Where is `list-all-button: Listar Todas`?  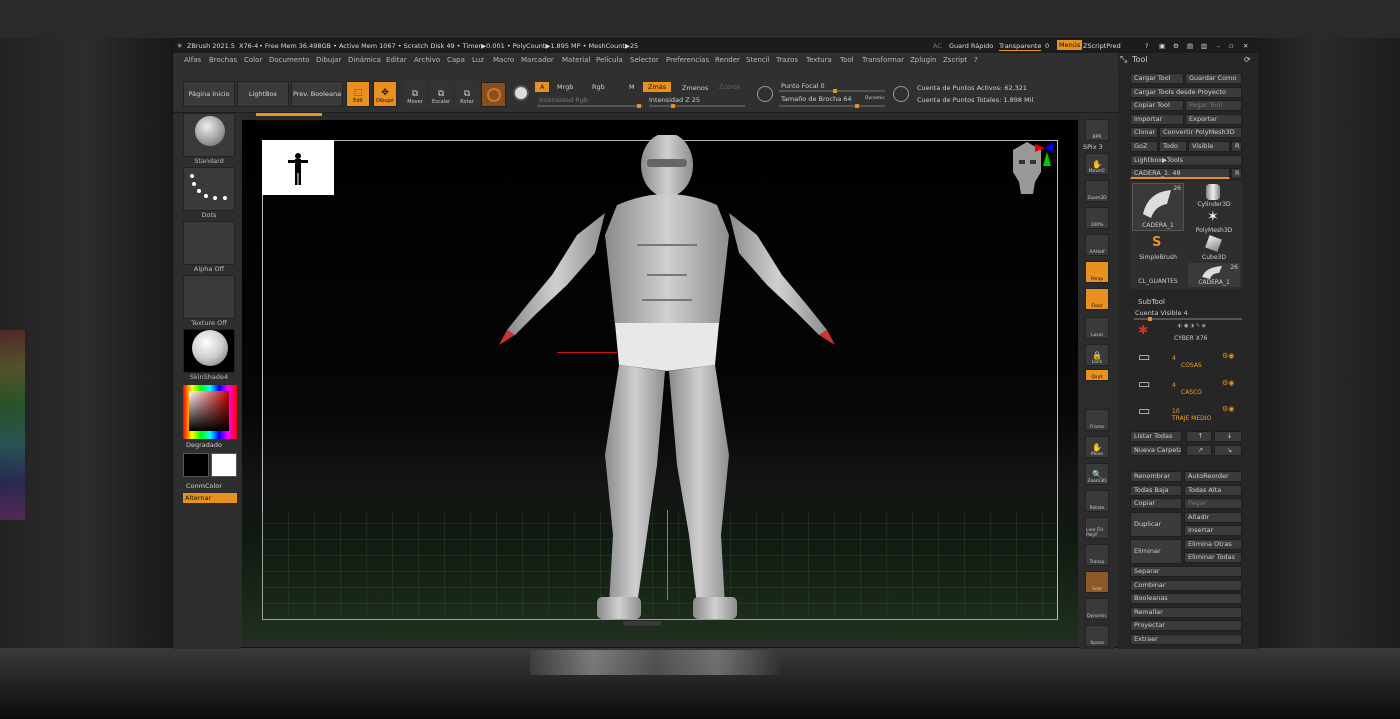
list-all-button: Listar Todas is located at coordinates (1156, 436).